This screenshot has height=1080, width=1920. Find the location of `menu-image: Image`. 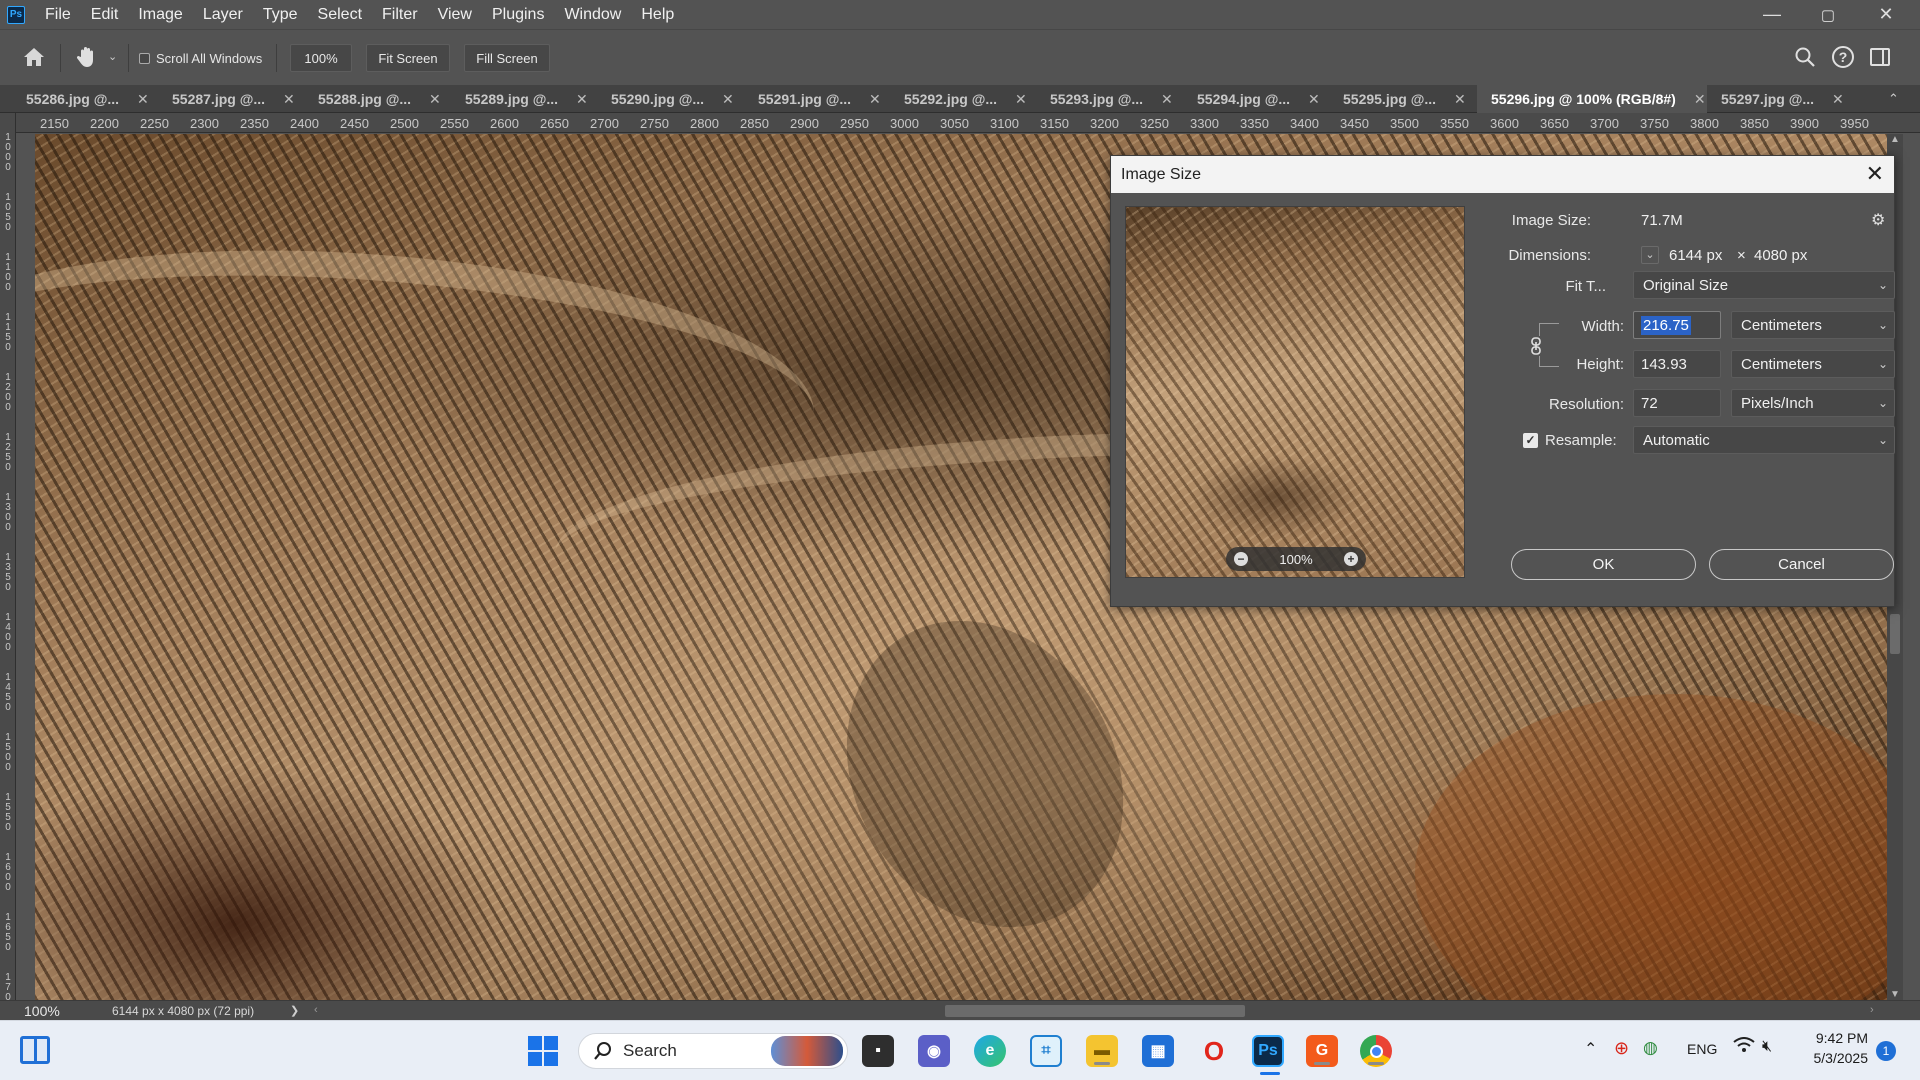

menu-image: Image is located at coordinates (160, 14).